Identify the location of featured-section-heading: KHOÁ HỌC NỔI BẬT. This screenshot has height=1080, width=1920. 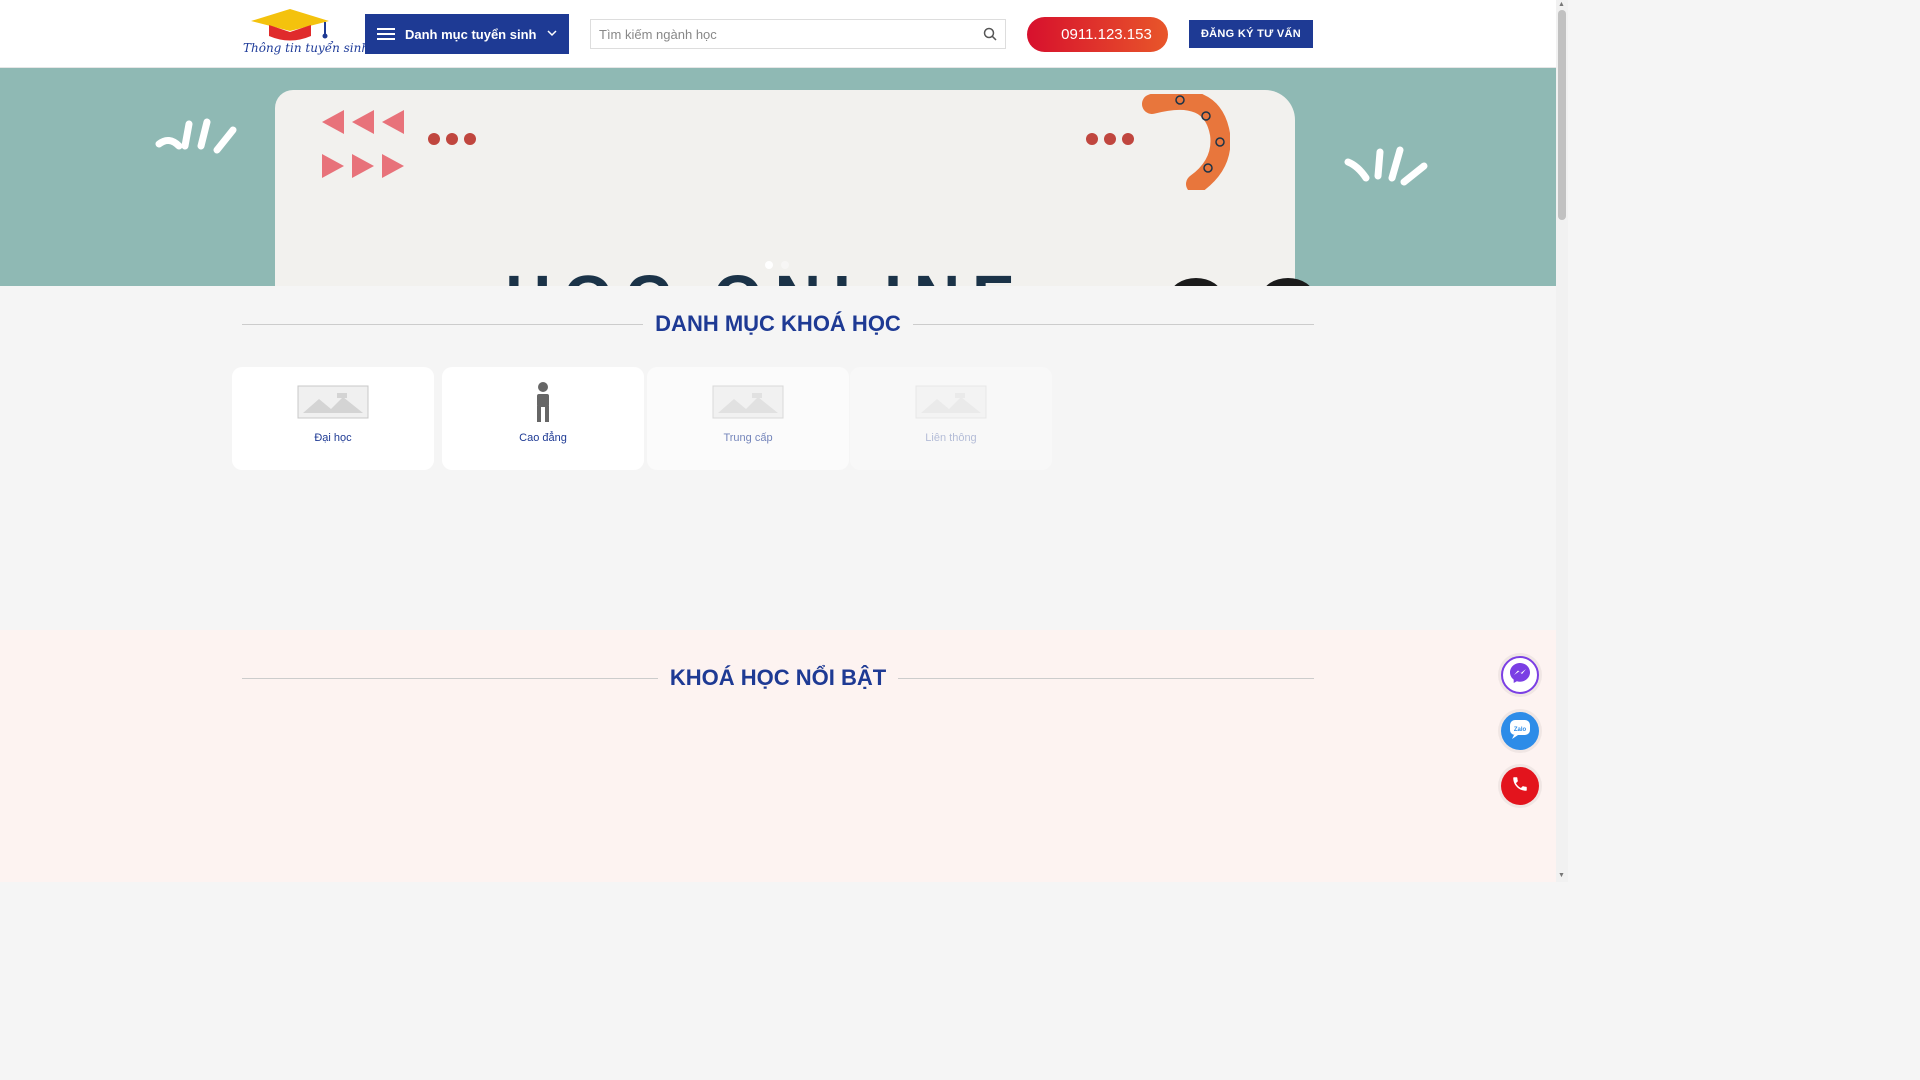
(778, 677).